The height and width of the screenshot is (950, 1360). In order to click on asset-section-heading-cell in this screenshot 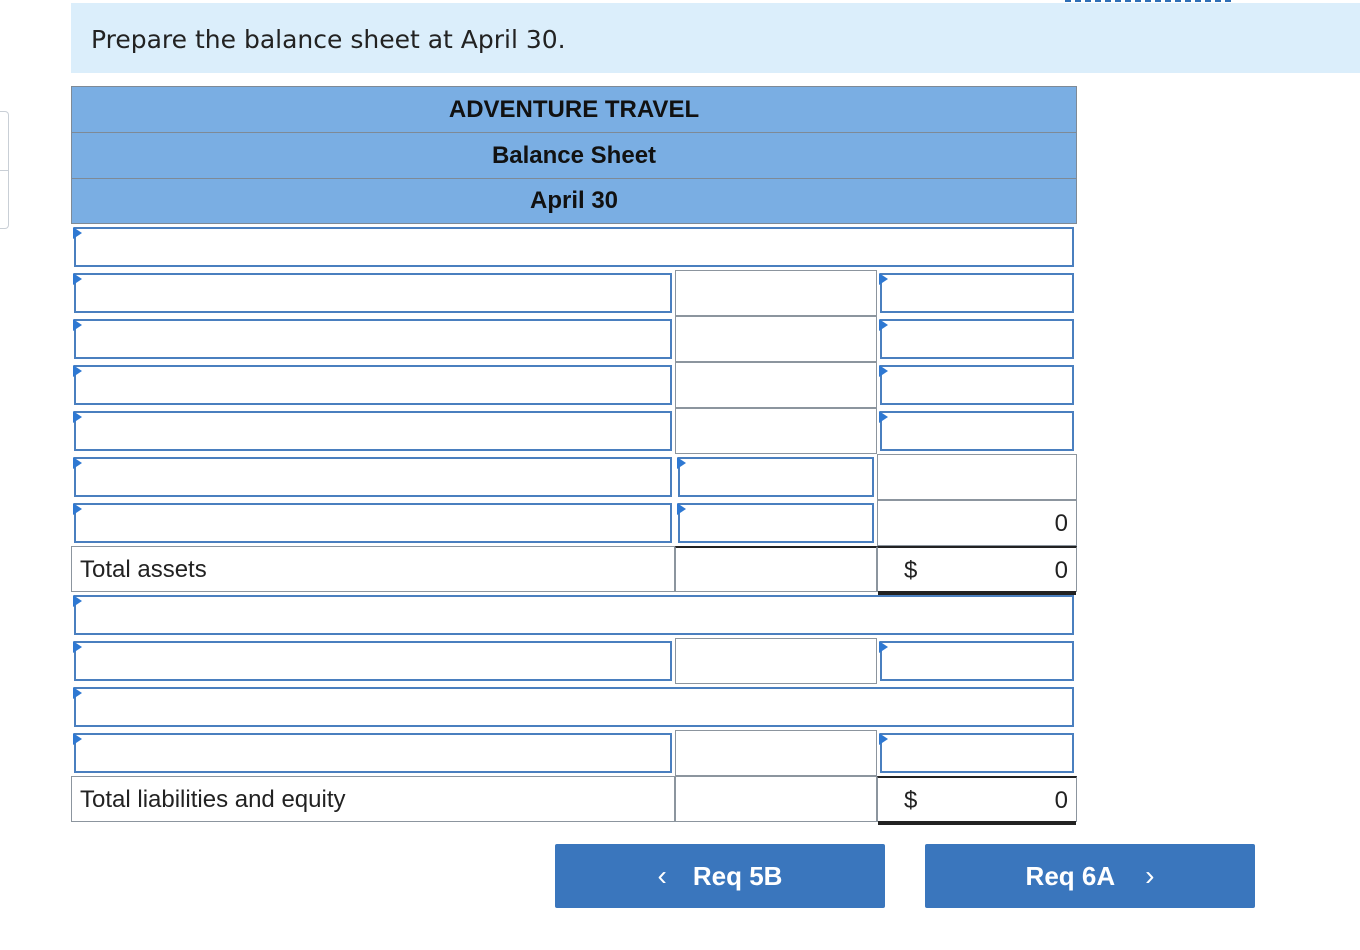, I will do `click(574, 247)`.